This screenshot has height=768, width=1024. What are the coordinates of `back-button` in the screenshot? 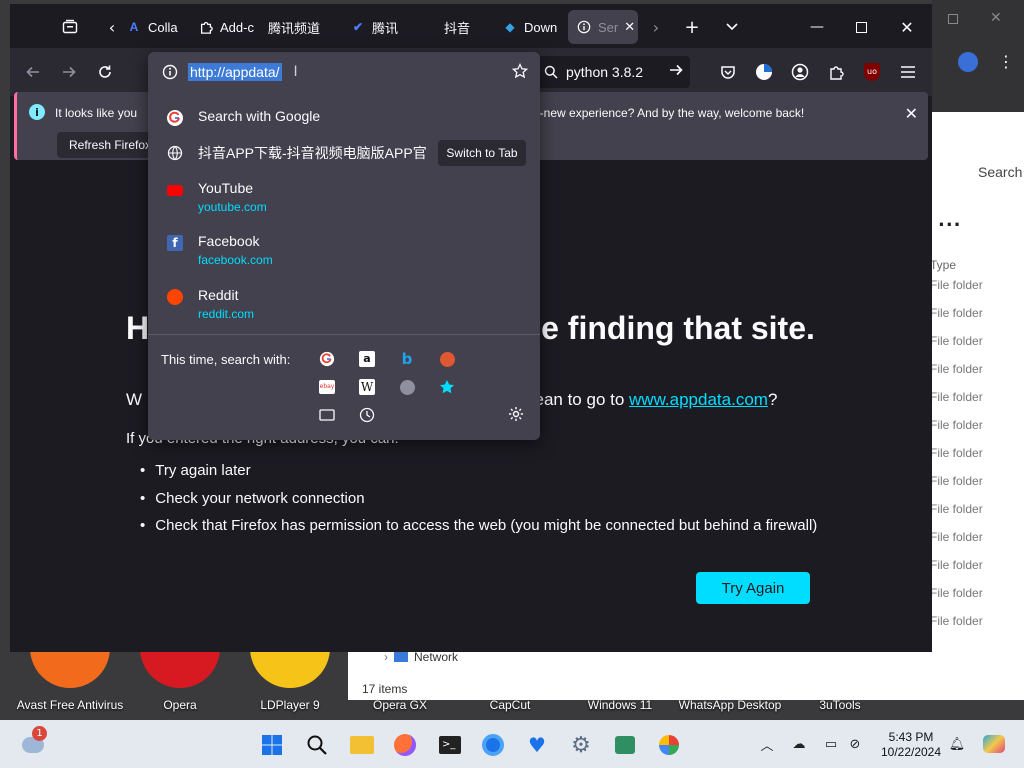 It's located at (33, 72).